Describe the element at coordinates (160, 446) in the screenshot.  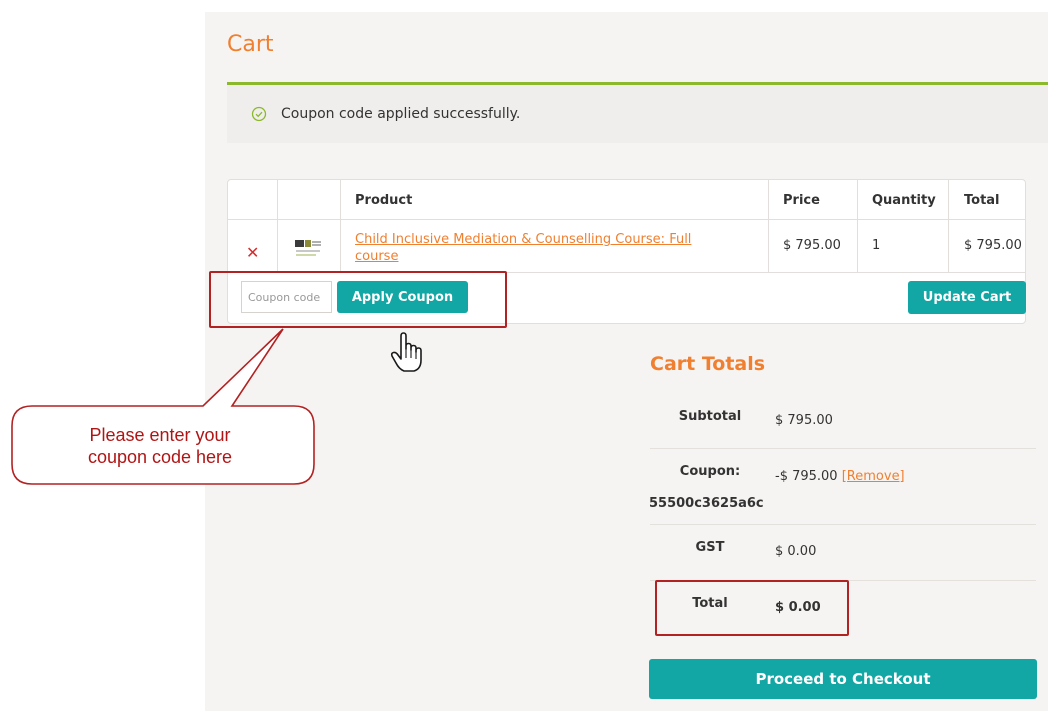
I see `annotation-text: Please enter your coupon code here` at that location.